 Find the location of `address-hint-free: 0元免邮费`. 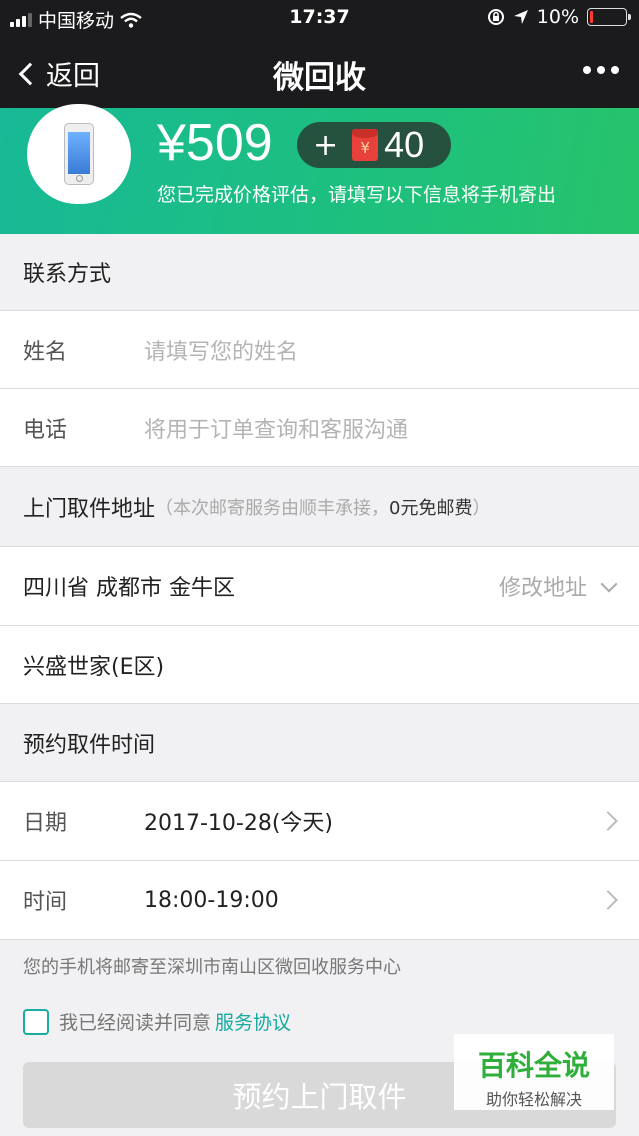

address-hint-free: 0元免邮费 is located at coordinates (431, 508).